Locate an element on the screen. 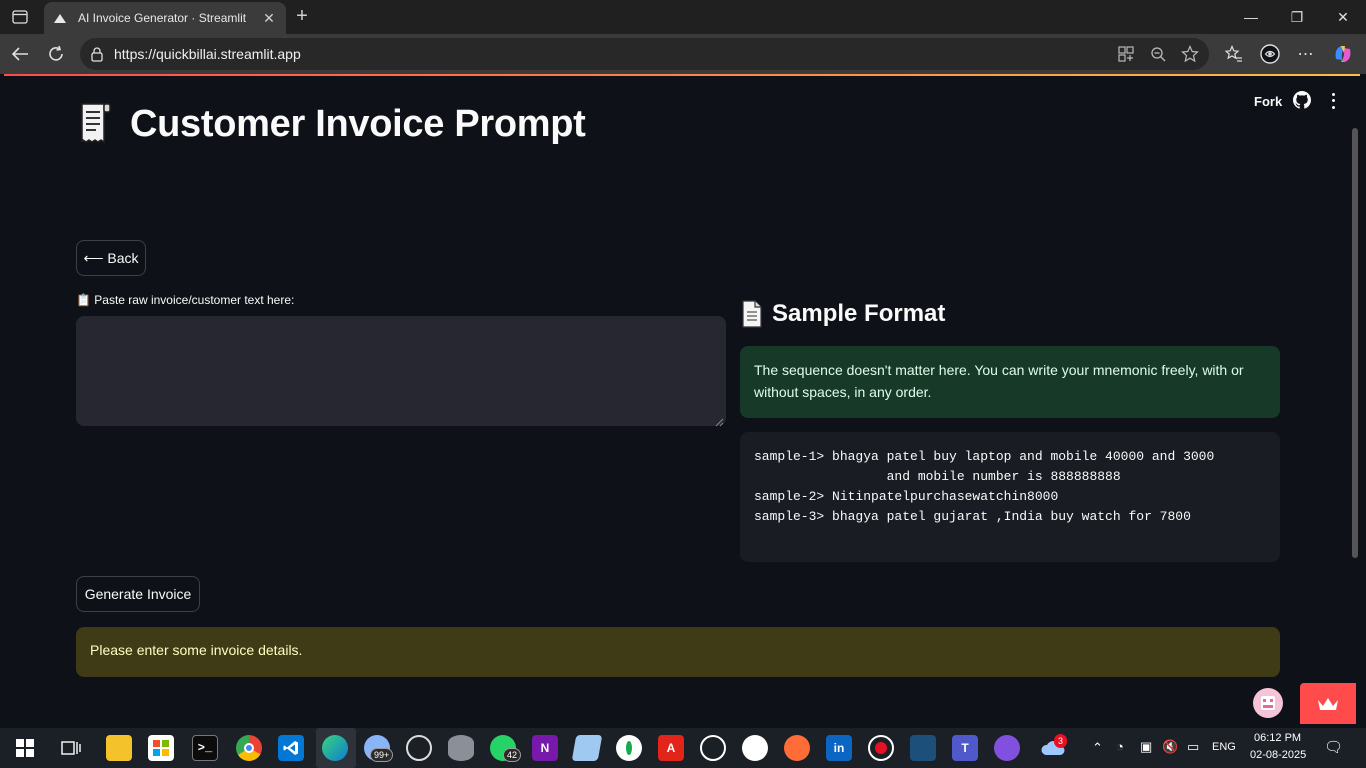 This screenshot has width=1366, height=768. browser-toolbar: https://quickbillai.streamlit.app ⋯ is located at coordinates (683, 54).